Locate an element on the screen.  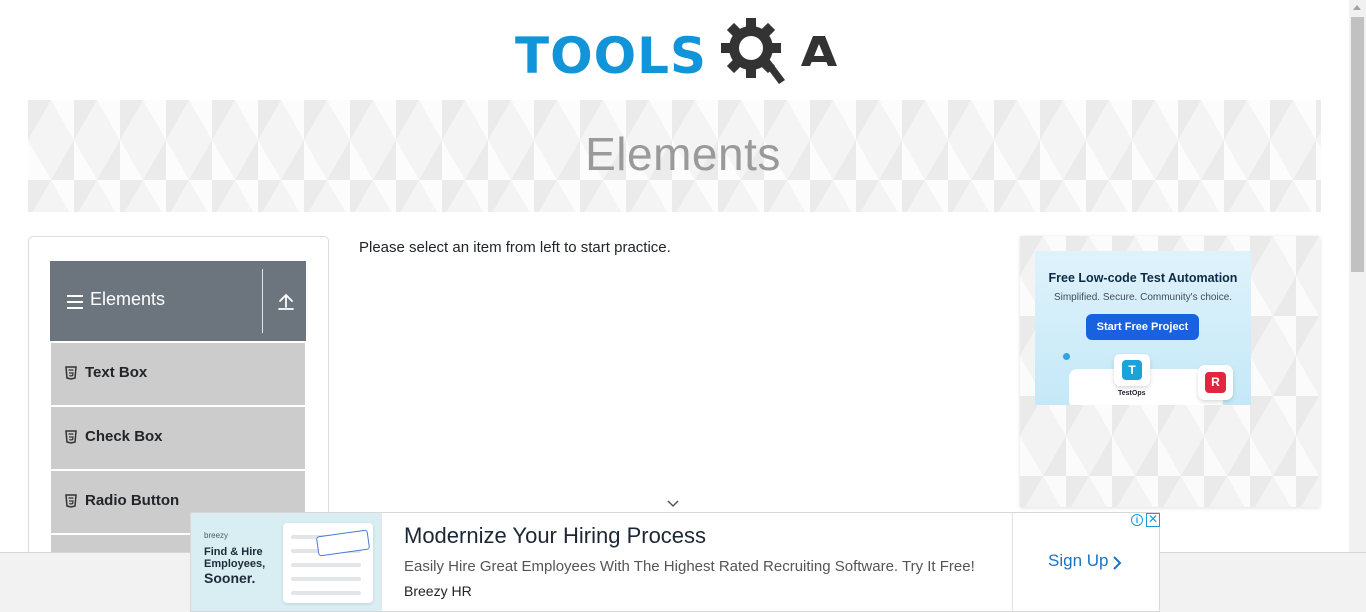
ad-image: breezy Find & Hire Employees, Sooner. is located at coordinates (286, 562).